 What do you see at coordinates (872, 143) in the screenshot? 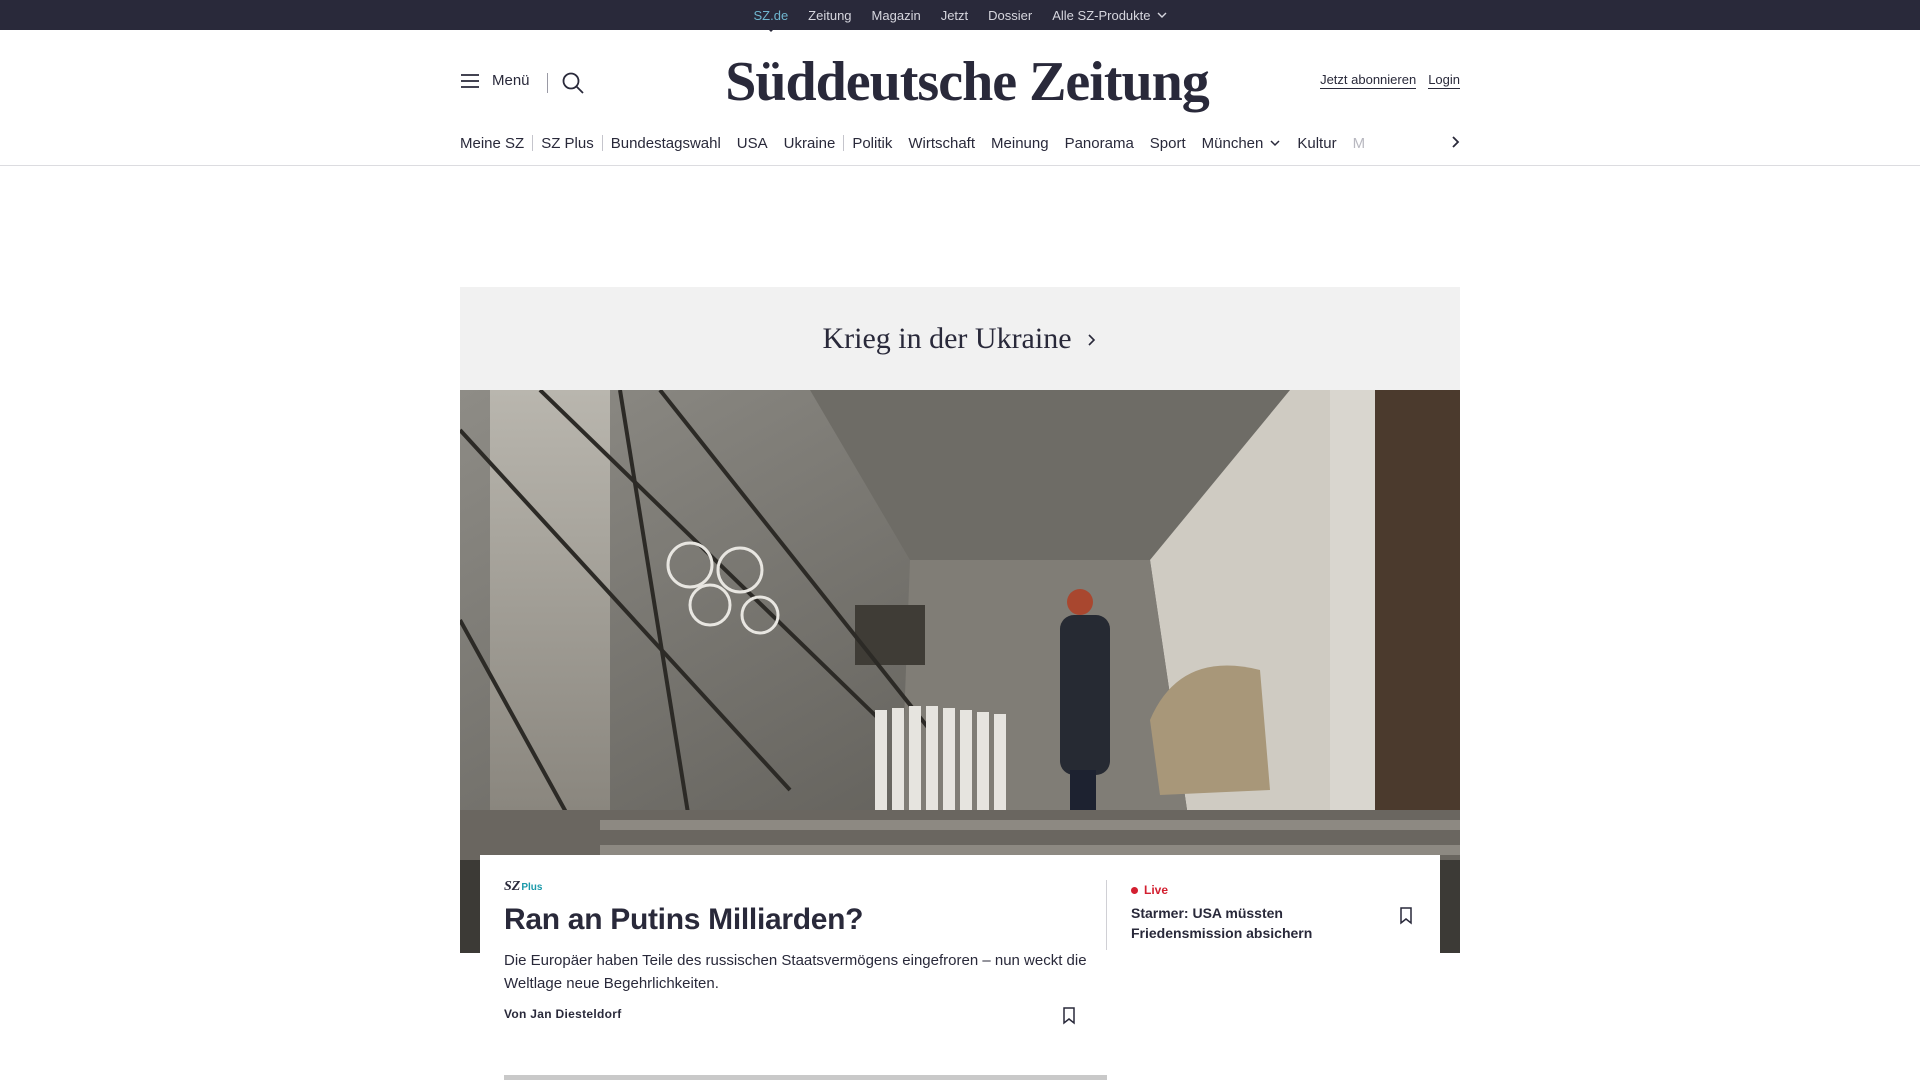
I see `nav-item-politik: Politik` at bounding box center [872, 143].